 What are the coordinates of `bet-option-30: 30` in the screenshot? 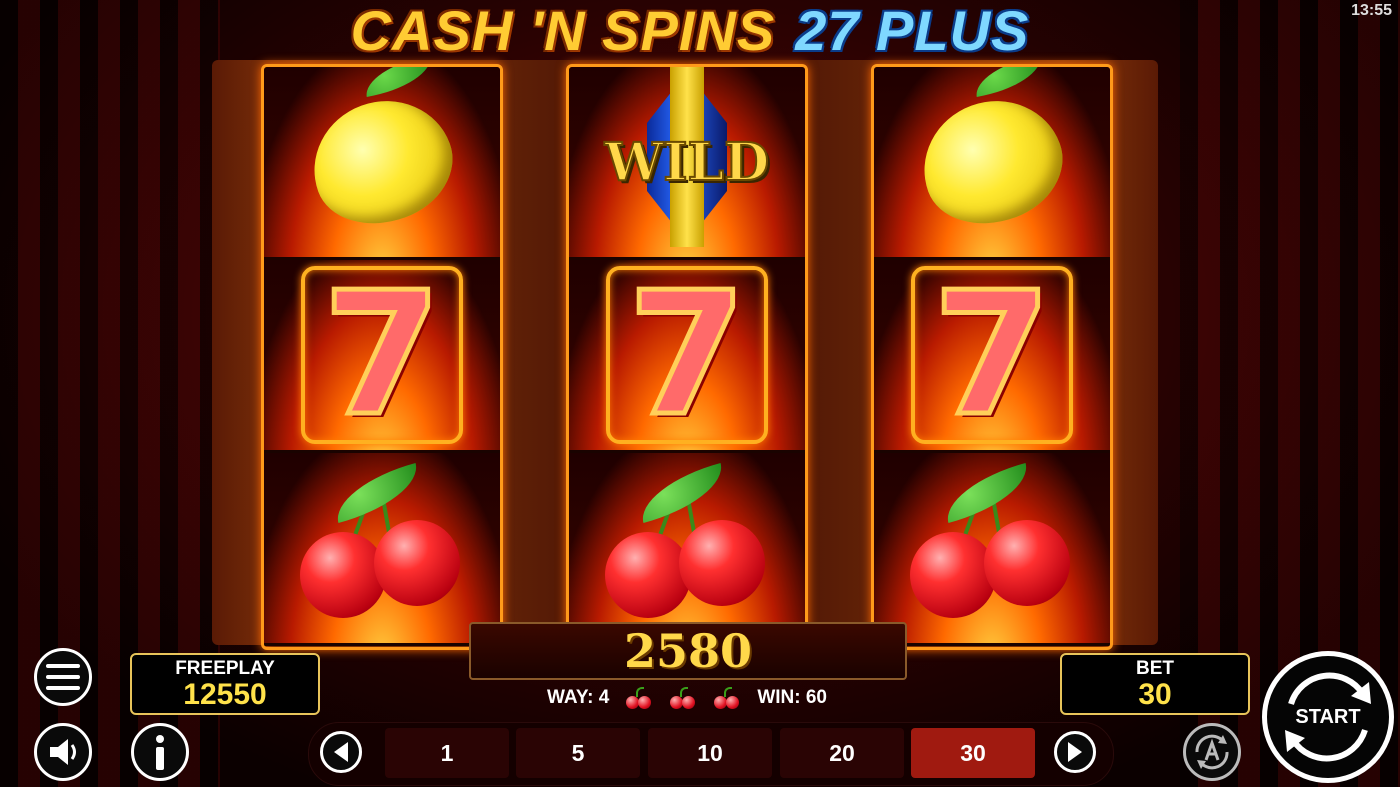 It's located at (973, 753).